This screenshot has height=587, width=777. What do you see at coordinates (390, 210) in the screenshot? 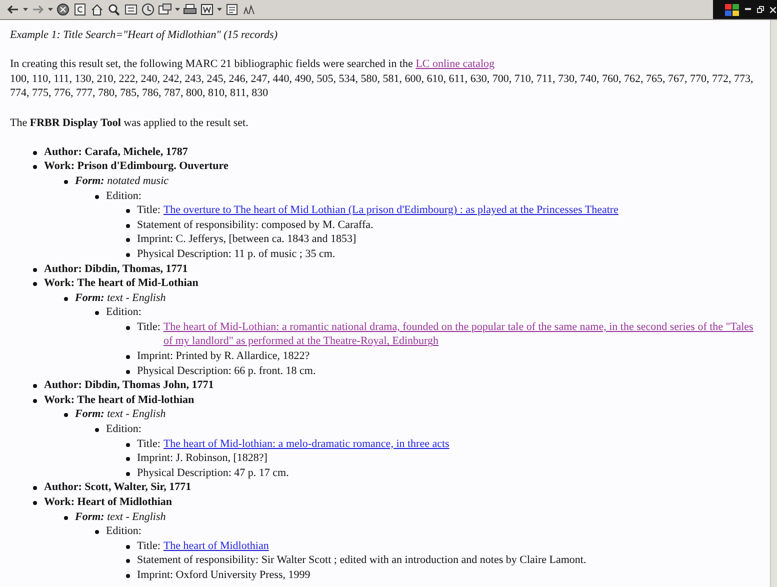
I see `title-link: The overture to The heart of Mid Lothian (La prison d'Edimbourg) : as played at the Princesses Theatre` at bounding box center [390, 210].